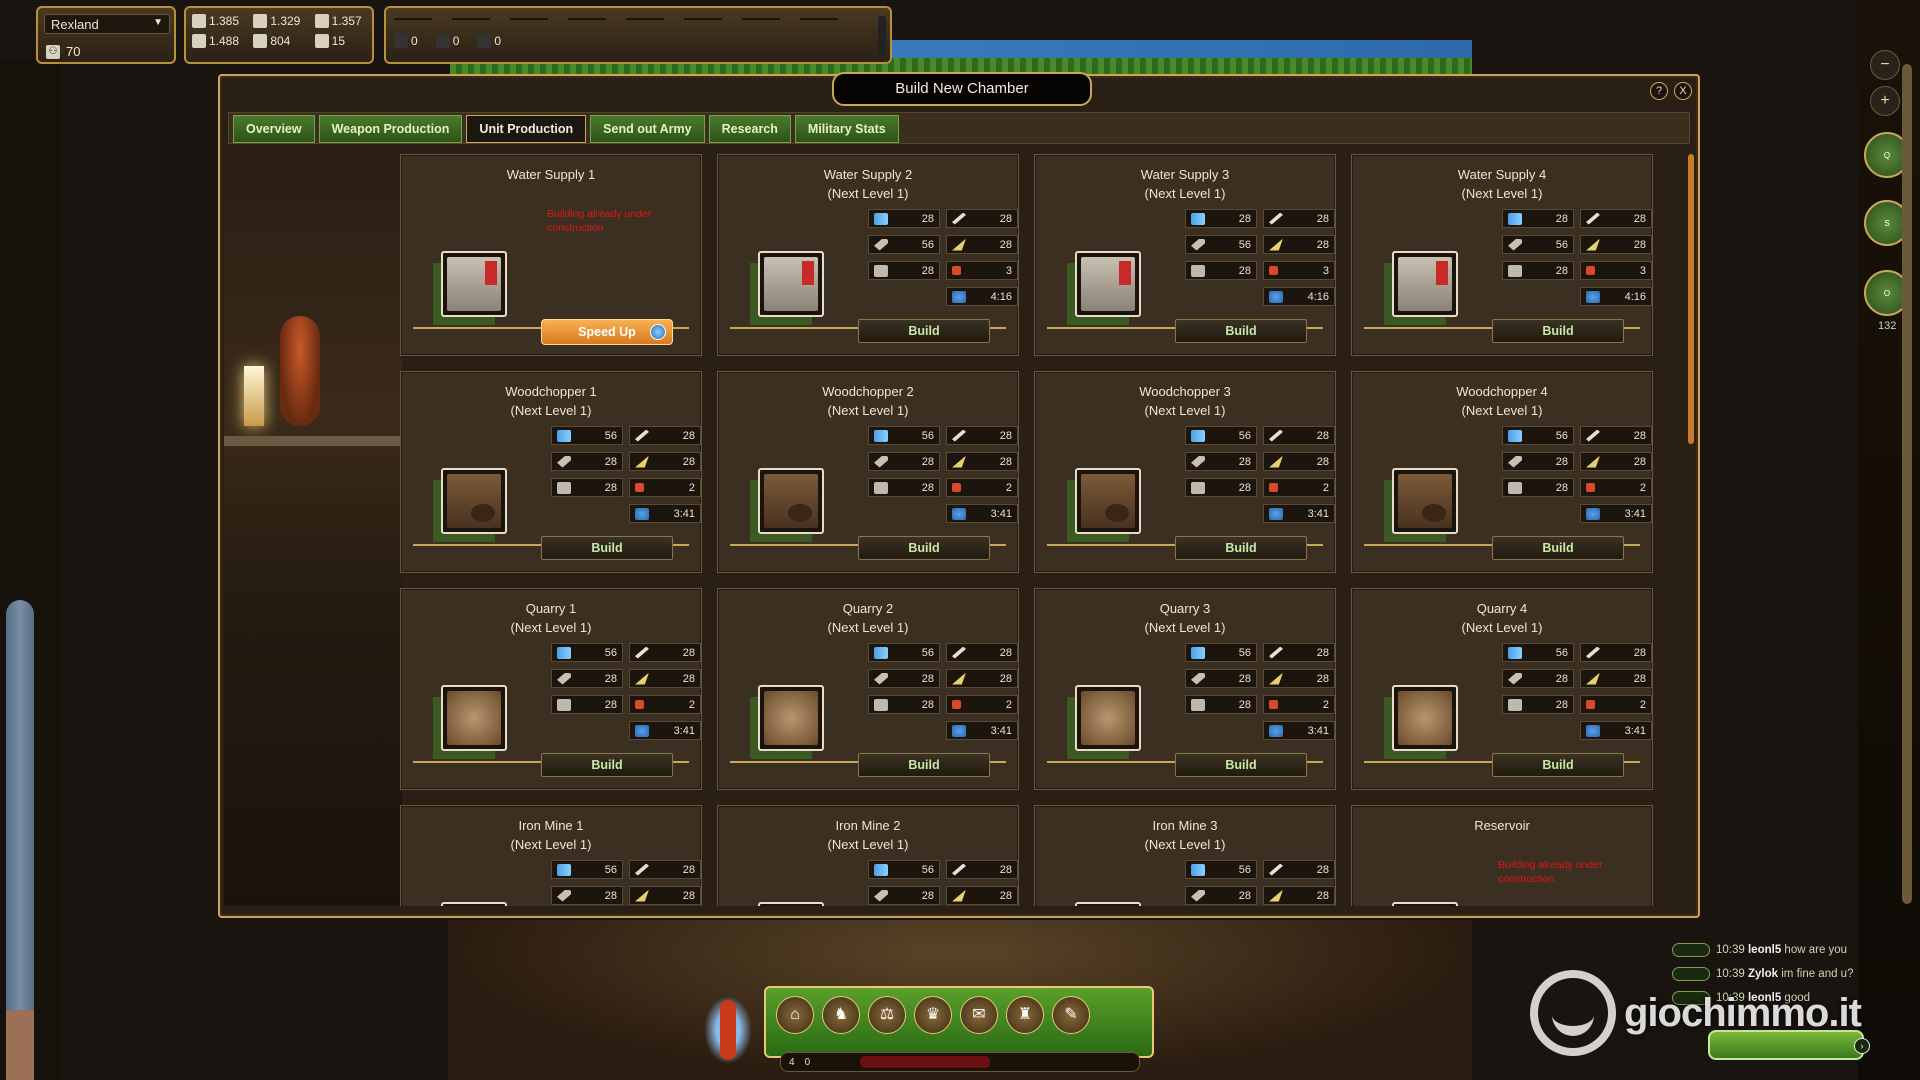 The width and height of the screenshot is (1920, 1080). Describe the element at coordinates (20, 840) in the screenshot. I see `depth-gauge` at that location.